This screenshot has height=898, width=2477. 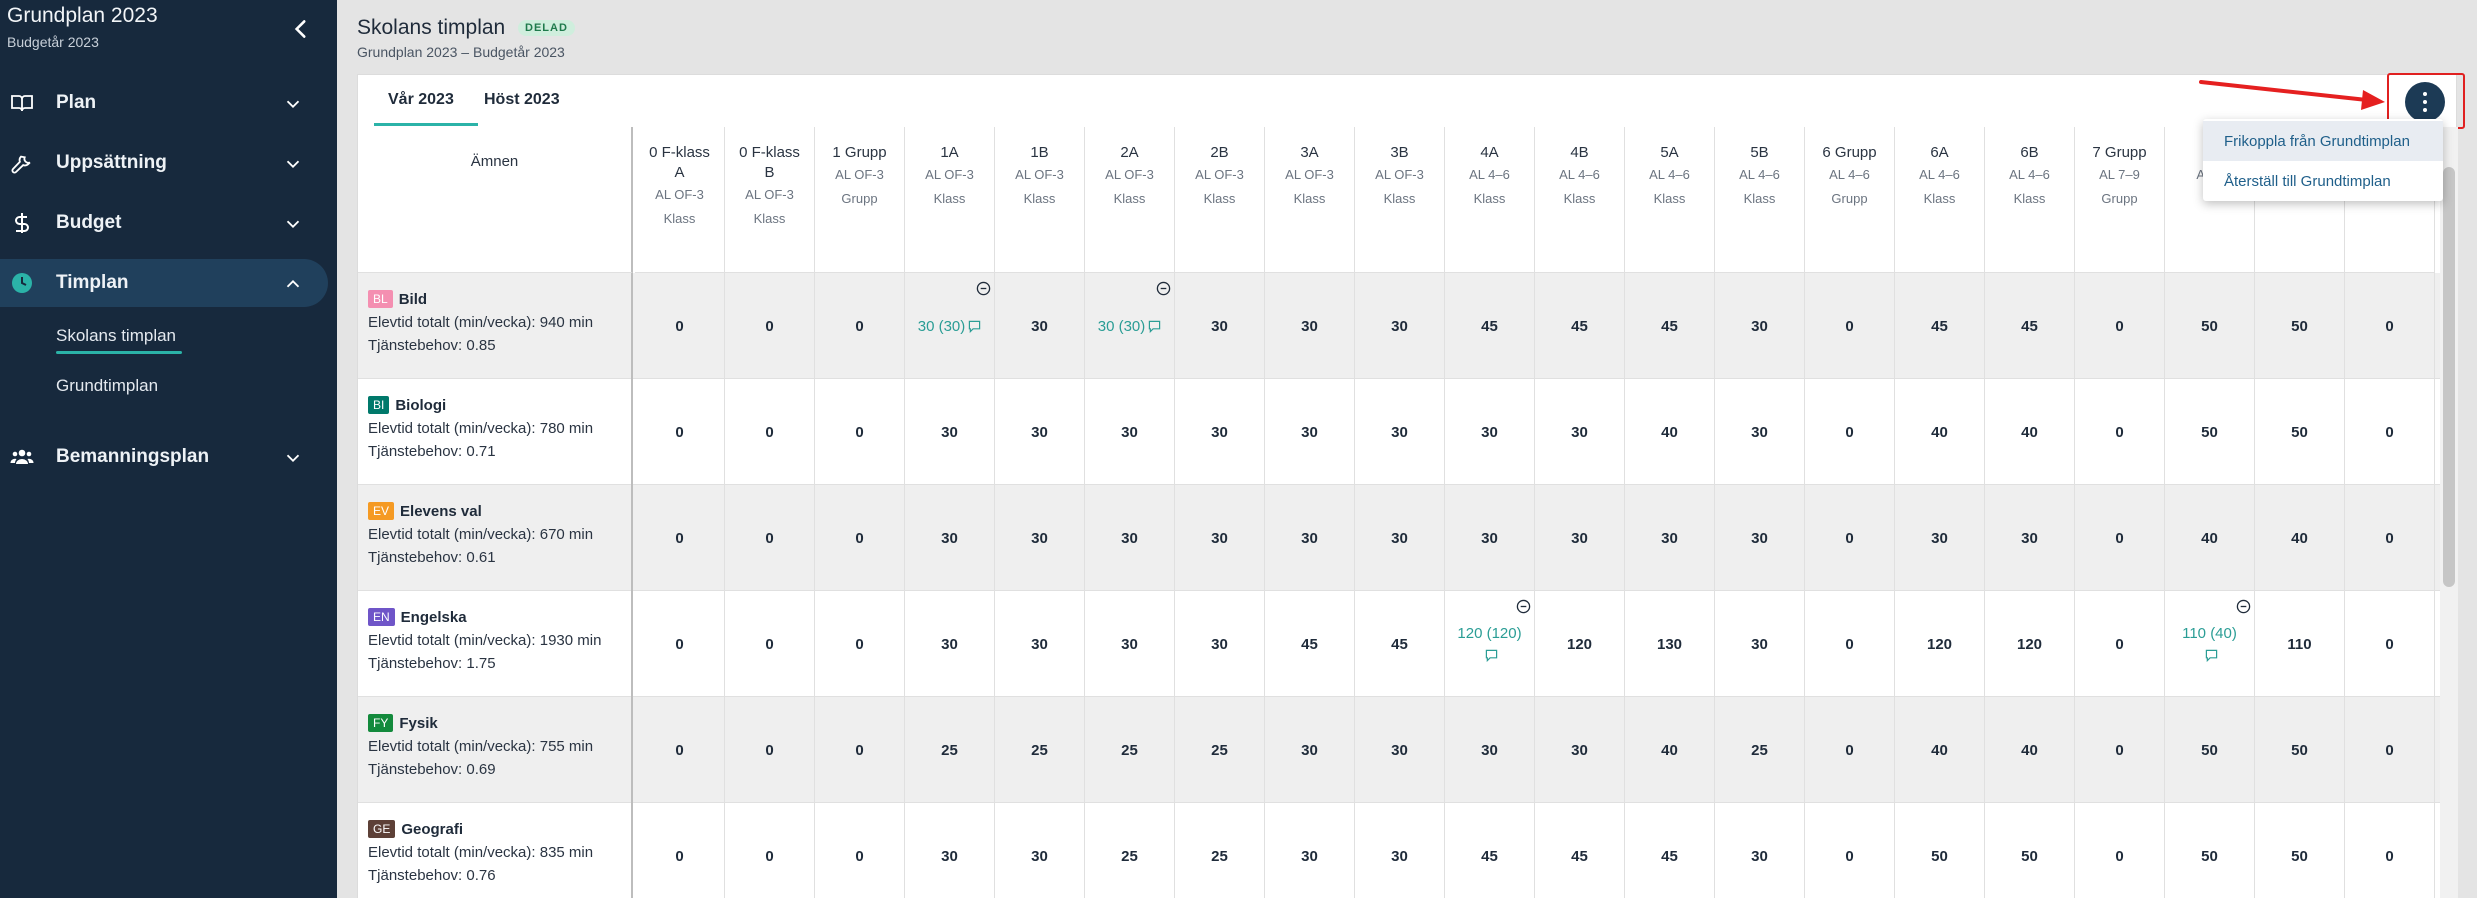 What do you see at coordinates (1490, 644) in the screenshot?
I see `value-cell: 120 (120)` at bounding box center [1490, 644].